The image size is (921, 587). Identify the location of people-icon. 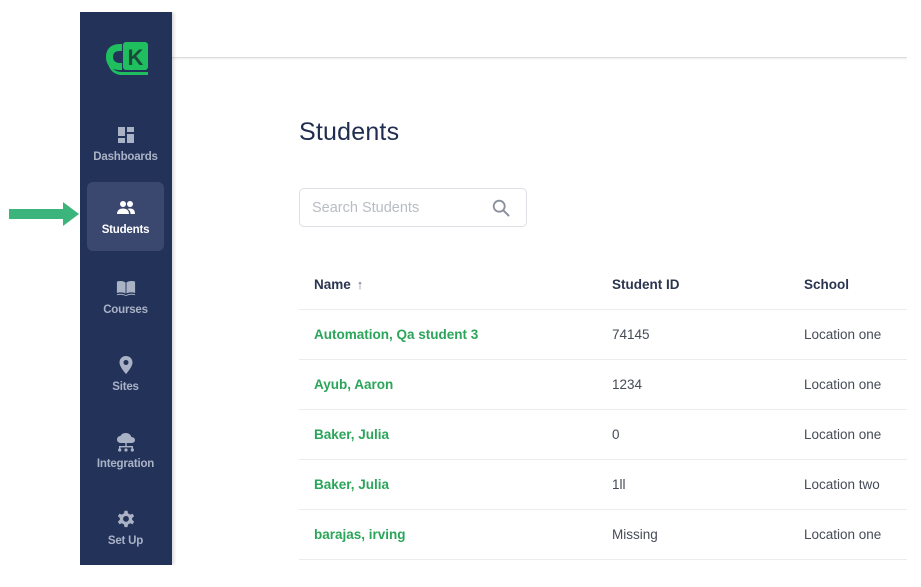
(126, 208).